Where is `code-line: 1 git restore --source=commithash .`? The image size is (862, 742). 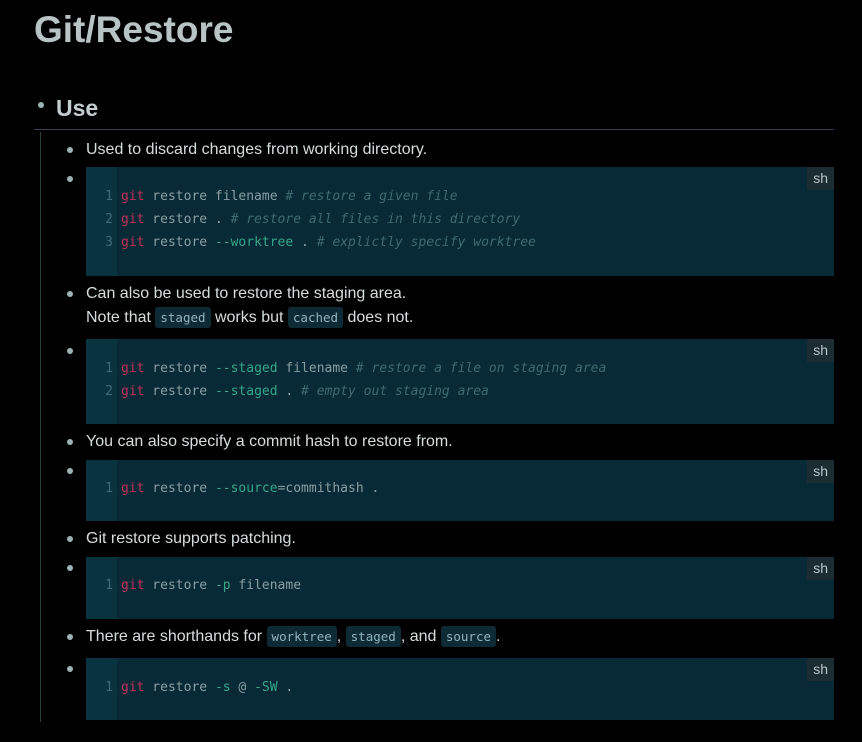 code-line: 1 git restore --source=commithash . is located at coordinates (232, 488).